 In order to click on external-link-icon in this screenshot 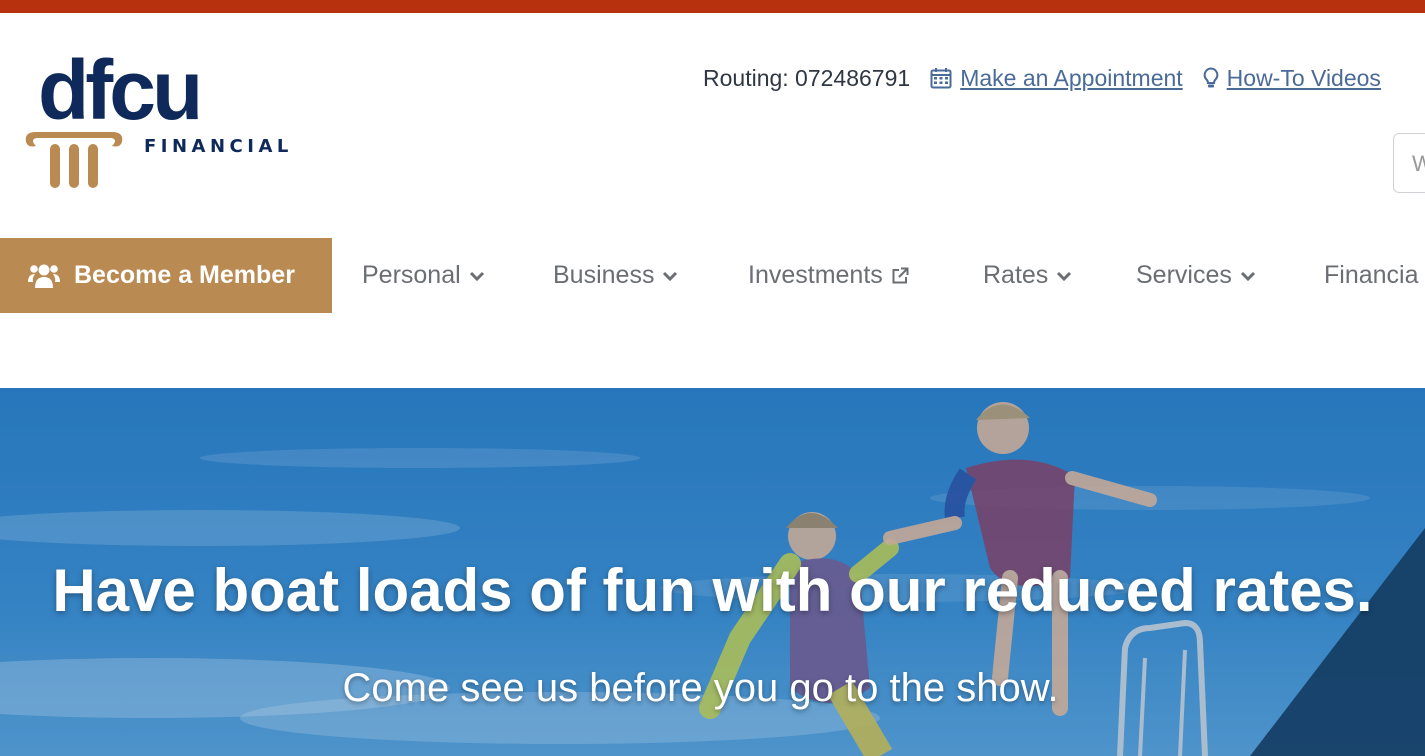, I will do `click(900, 276)`.